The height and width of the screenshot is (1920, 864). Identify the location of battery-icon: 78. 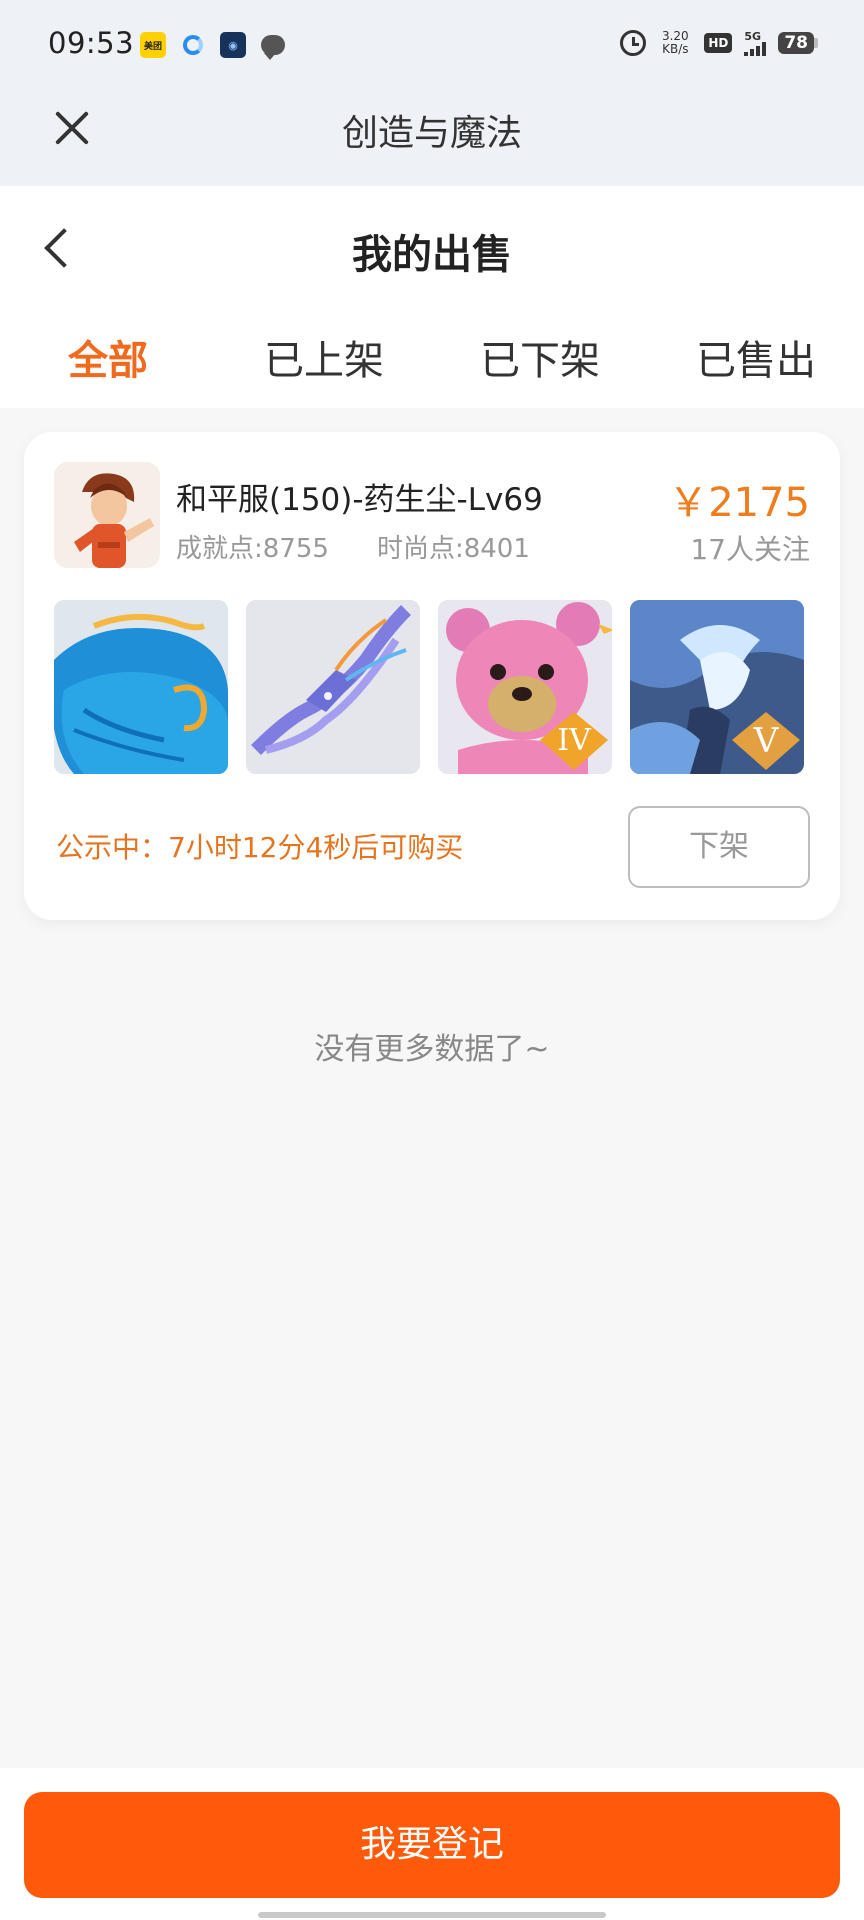
(798, 43).